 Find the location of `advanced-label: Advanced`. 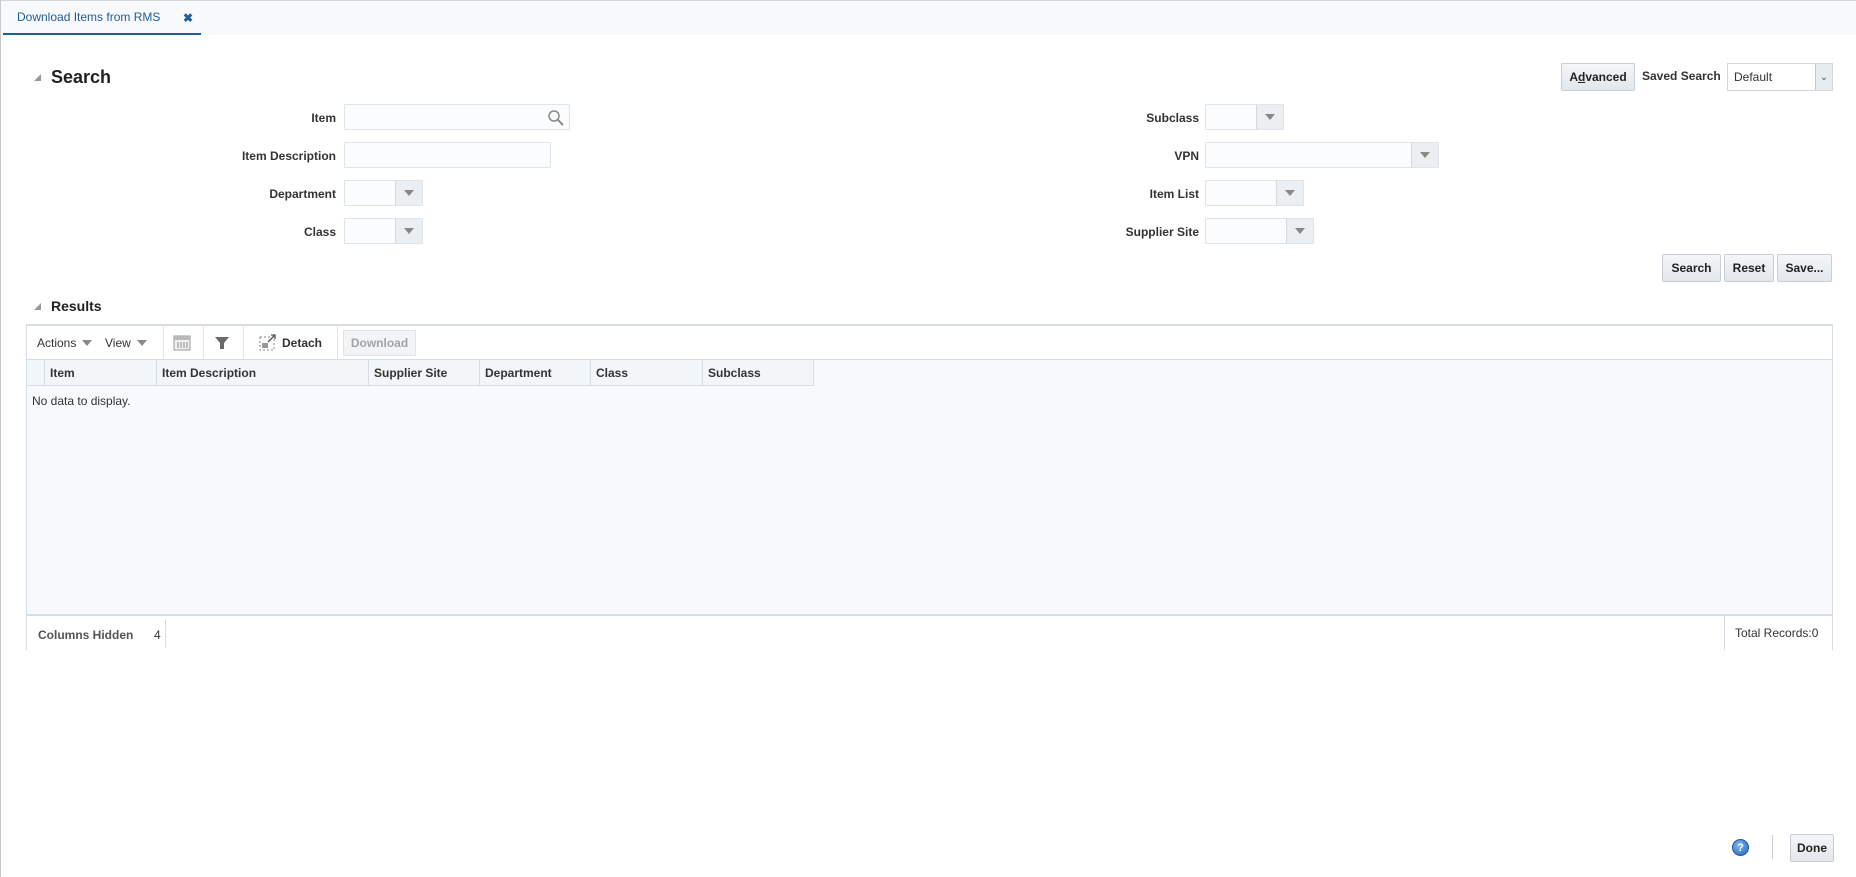

advanced-label: Advanced is located at coordinates (1598, 77).